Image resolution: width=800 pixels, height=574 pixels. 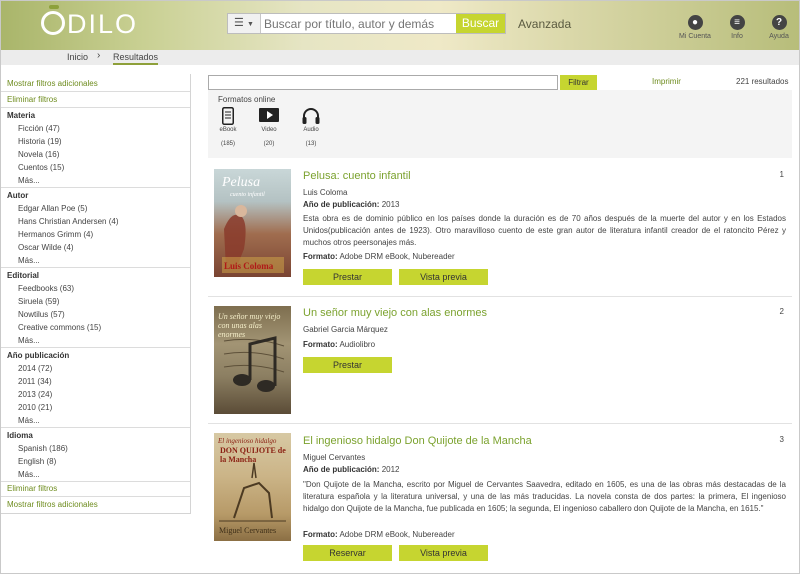 I want to click on filter-group-title: Editorial, so click(x=23, y=275).